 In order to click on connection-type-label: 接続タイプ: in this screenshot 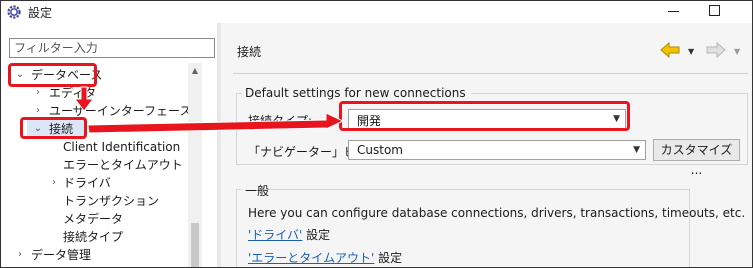, I will do `click(280, 121)`.